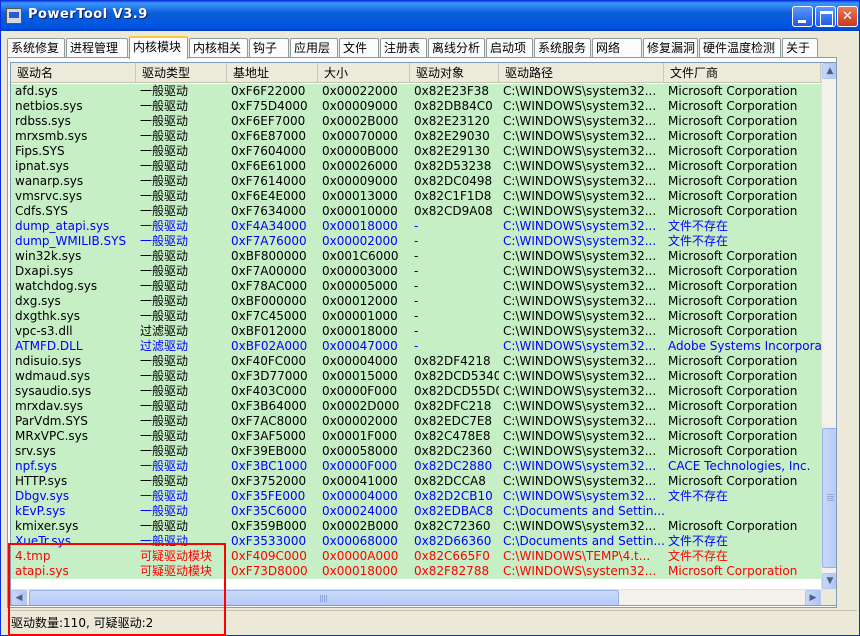 The height and width of the screenshot is (636, 860). What do you see at coordinates (802, 16) in the screenshot?
I see `minimize-button` at bounding box center [802, 16].